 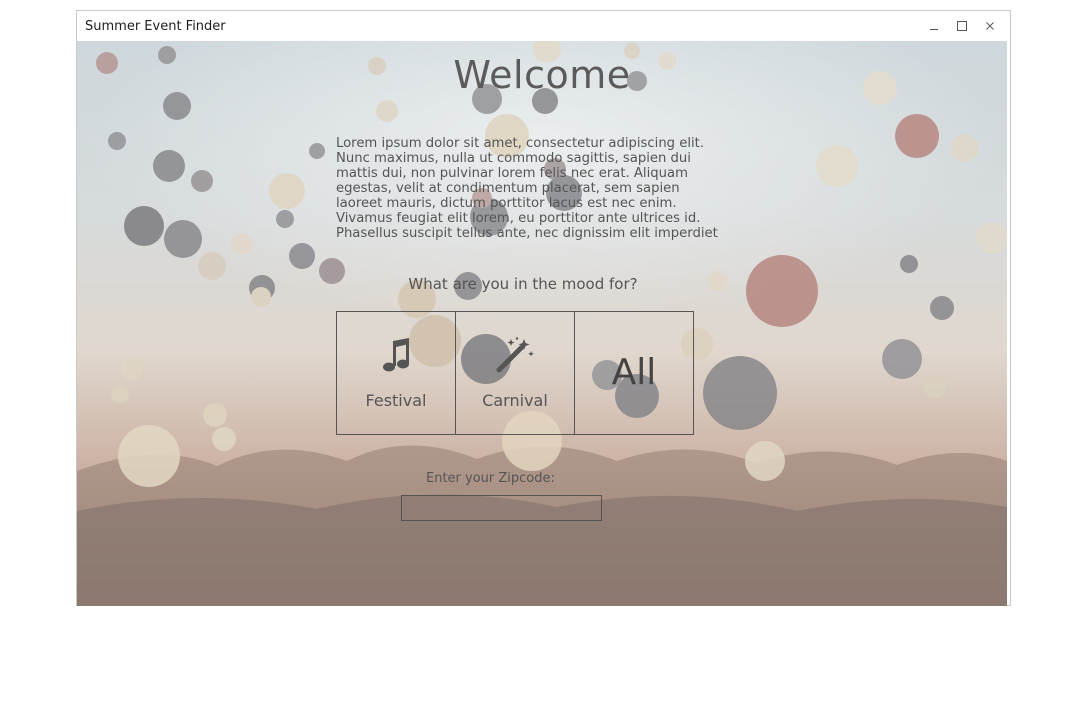 I want to click on mood-options: Festival Carnival All, so click(x=515, y=373).